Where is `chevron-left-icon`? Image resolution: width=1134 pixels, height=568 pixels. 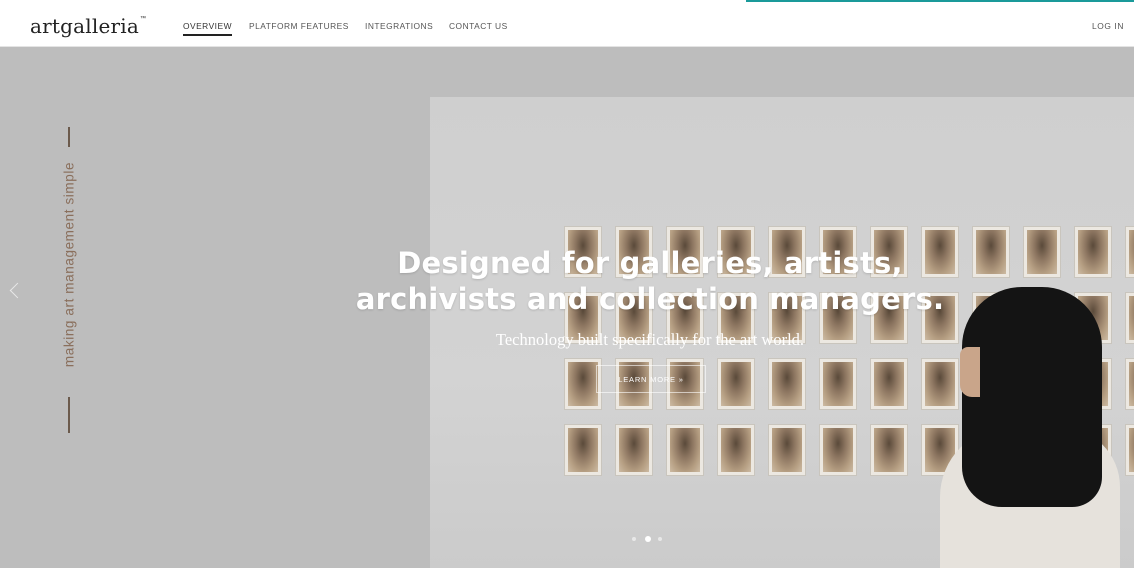 chevron-left-icon is located at coordinates (17, 290).